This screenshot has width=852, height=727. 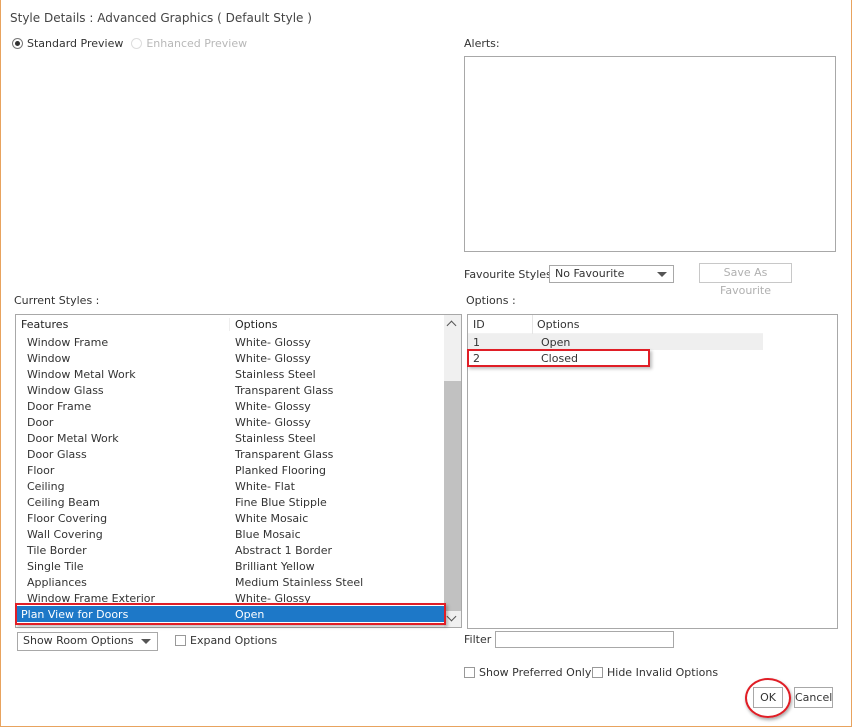 What do you see at coordinates (17, 43) in the screenshot?
I see `standard-preview-radio` at bounding box center [17, 43].